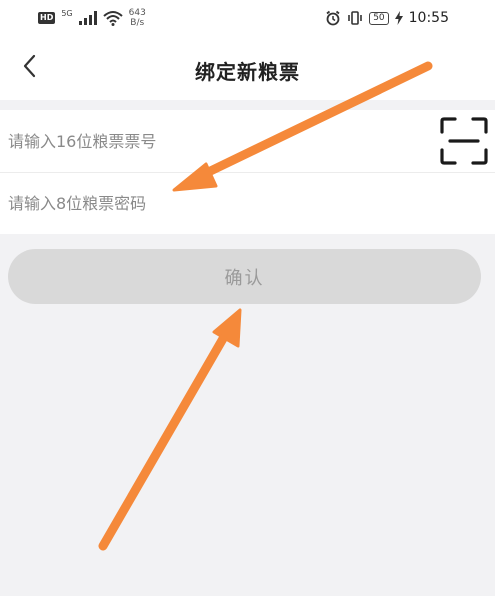 The height and width of the screenshot is (596, 495). Describe the element at coordinates (333, 18) in the screenshot. I see `alarm-icon` at that location.